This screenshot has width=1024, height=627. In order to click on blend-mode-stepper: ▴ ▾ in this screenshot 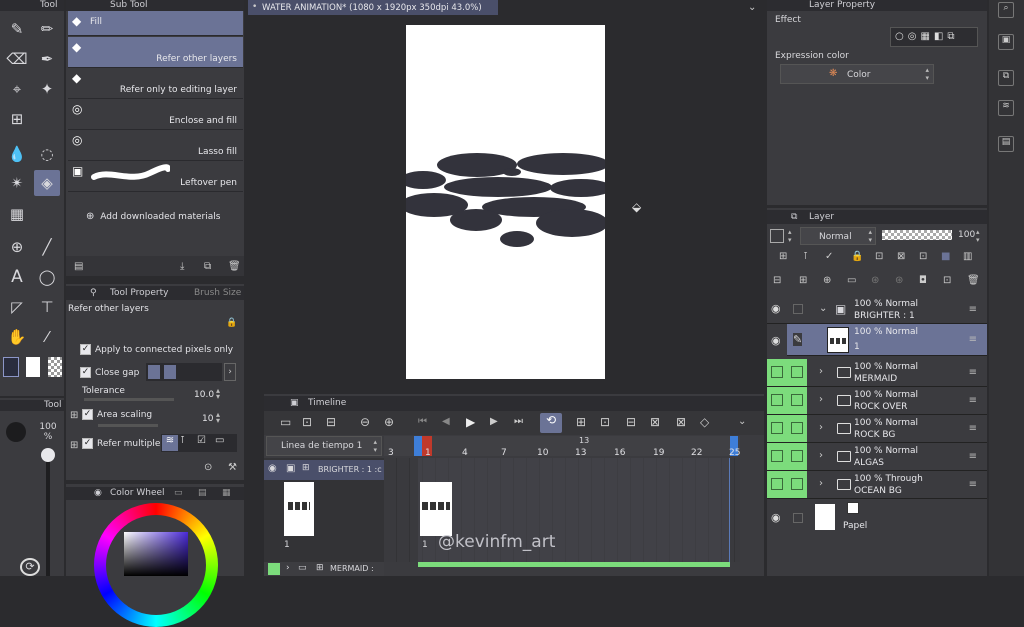, I will do `click(870, 236)`.